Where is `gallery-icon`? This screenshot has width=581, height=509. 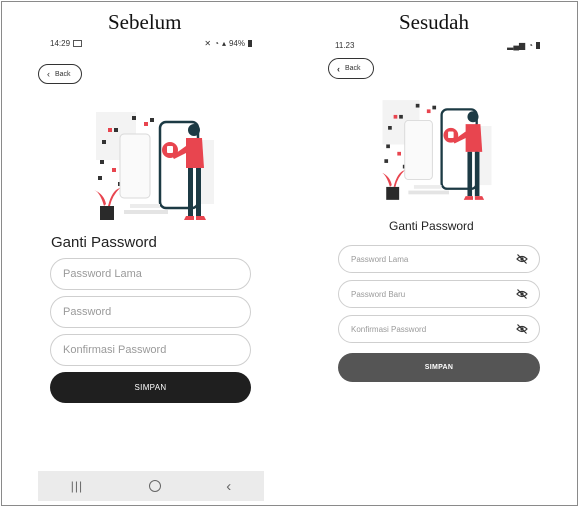
gallery-icon is located at coordinates (78, 43).